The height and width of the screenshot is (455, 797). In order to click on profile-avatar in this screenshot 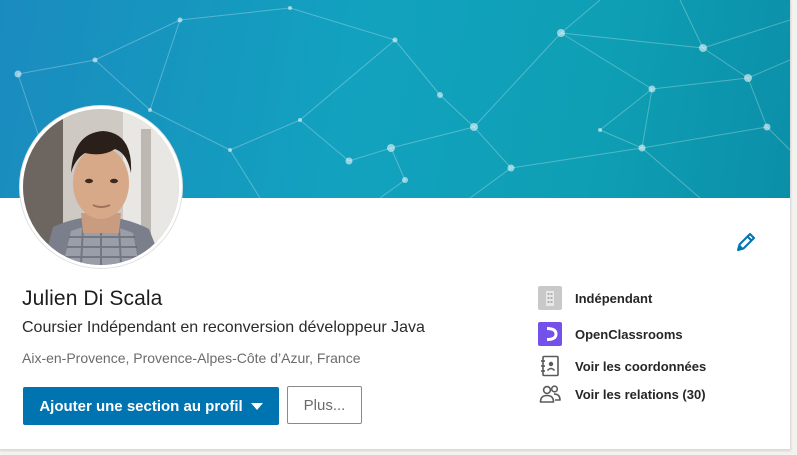, I will do `click(101, 187)`.